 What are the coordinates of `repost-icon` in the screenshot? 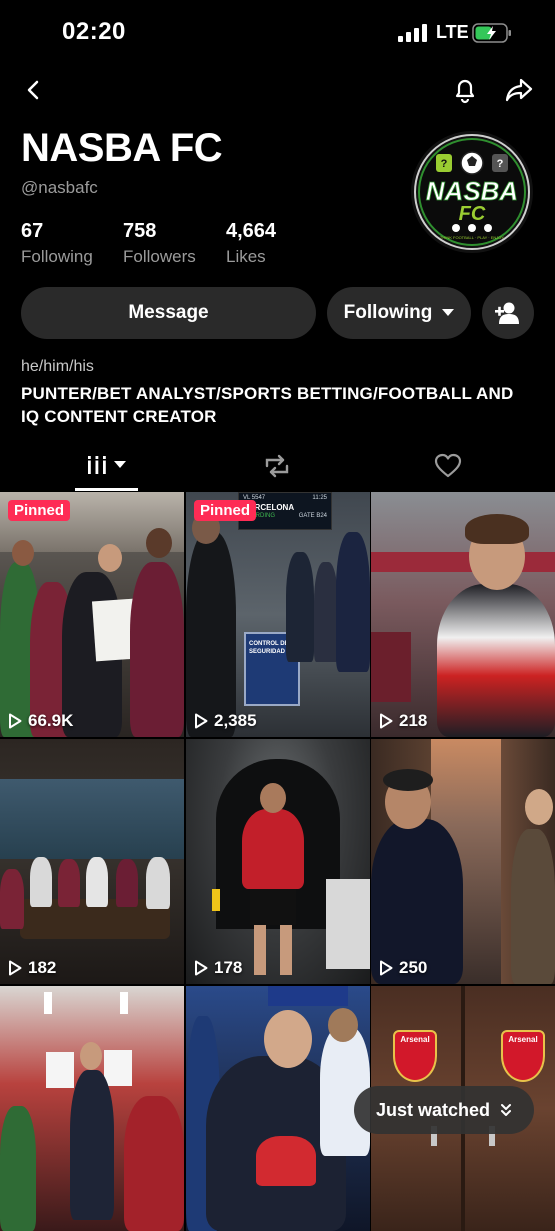 It's located at (277, 466).